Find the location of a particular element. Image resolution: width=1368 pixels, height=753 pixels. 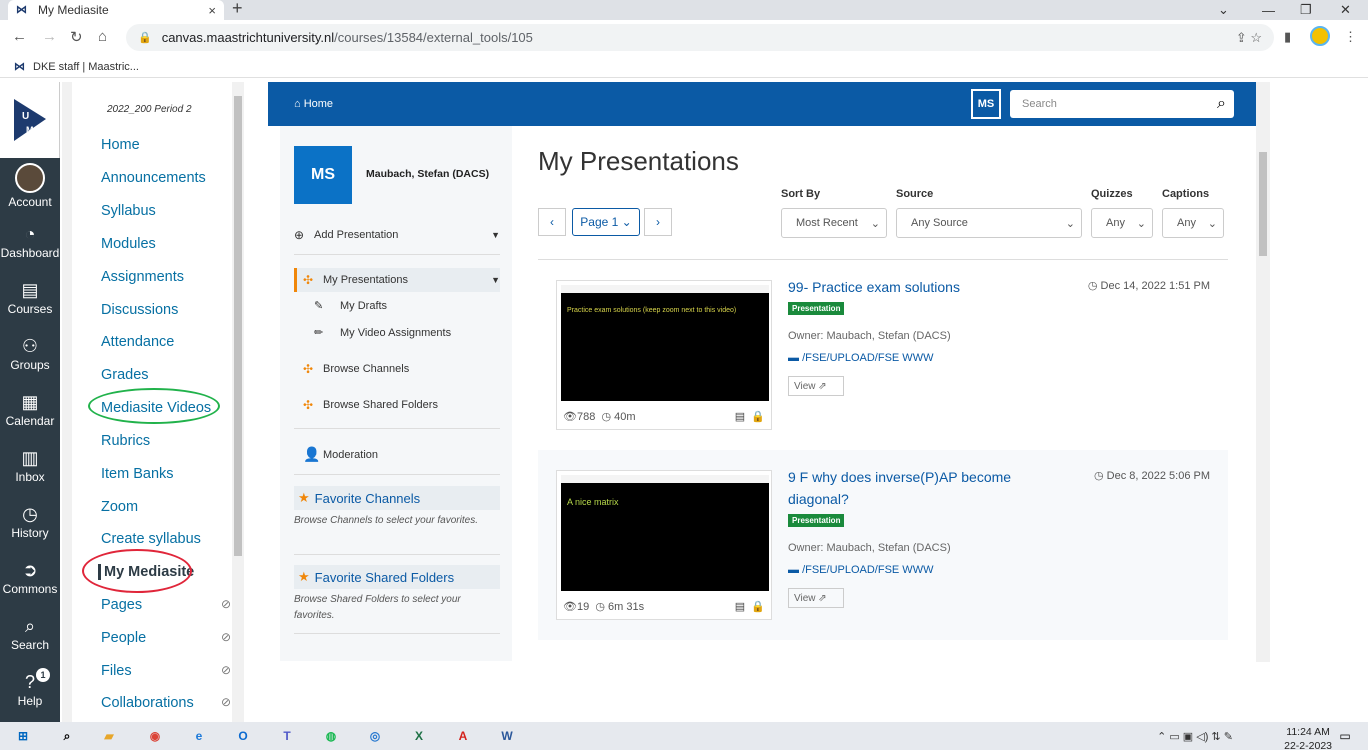

course-nav-rubrics: Rubrics is located at coordinates (166, 441).